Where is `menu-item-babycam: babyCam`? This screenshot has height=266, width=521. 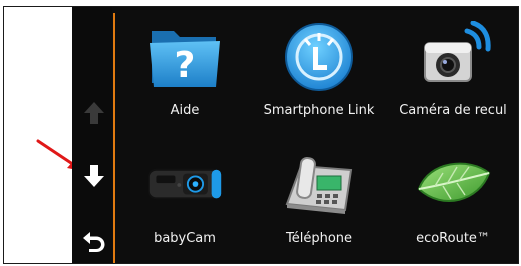 menu-item-babycam: babyCam is located at coordinates (185, 196).